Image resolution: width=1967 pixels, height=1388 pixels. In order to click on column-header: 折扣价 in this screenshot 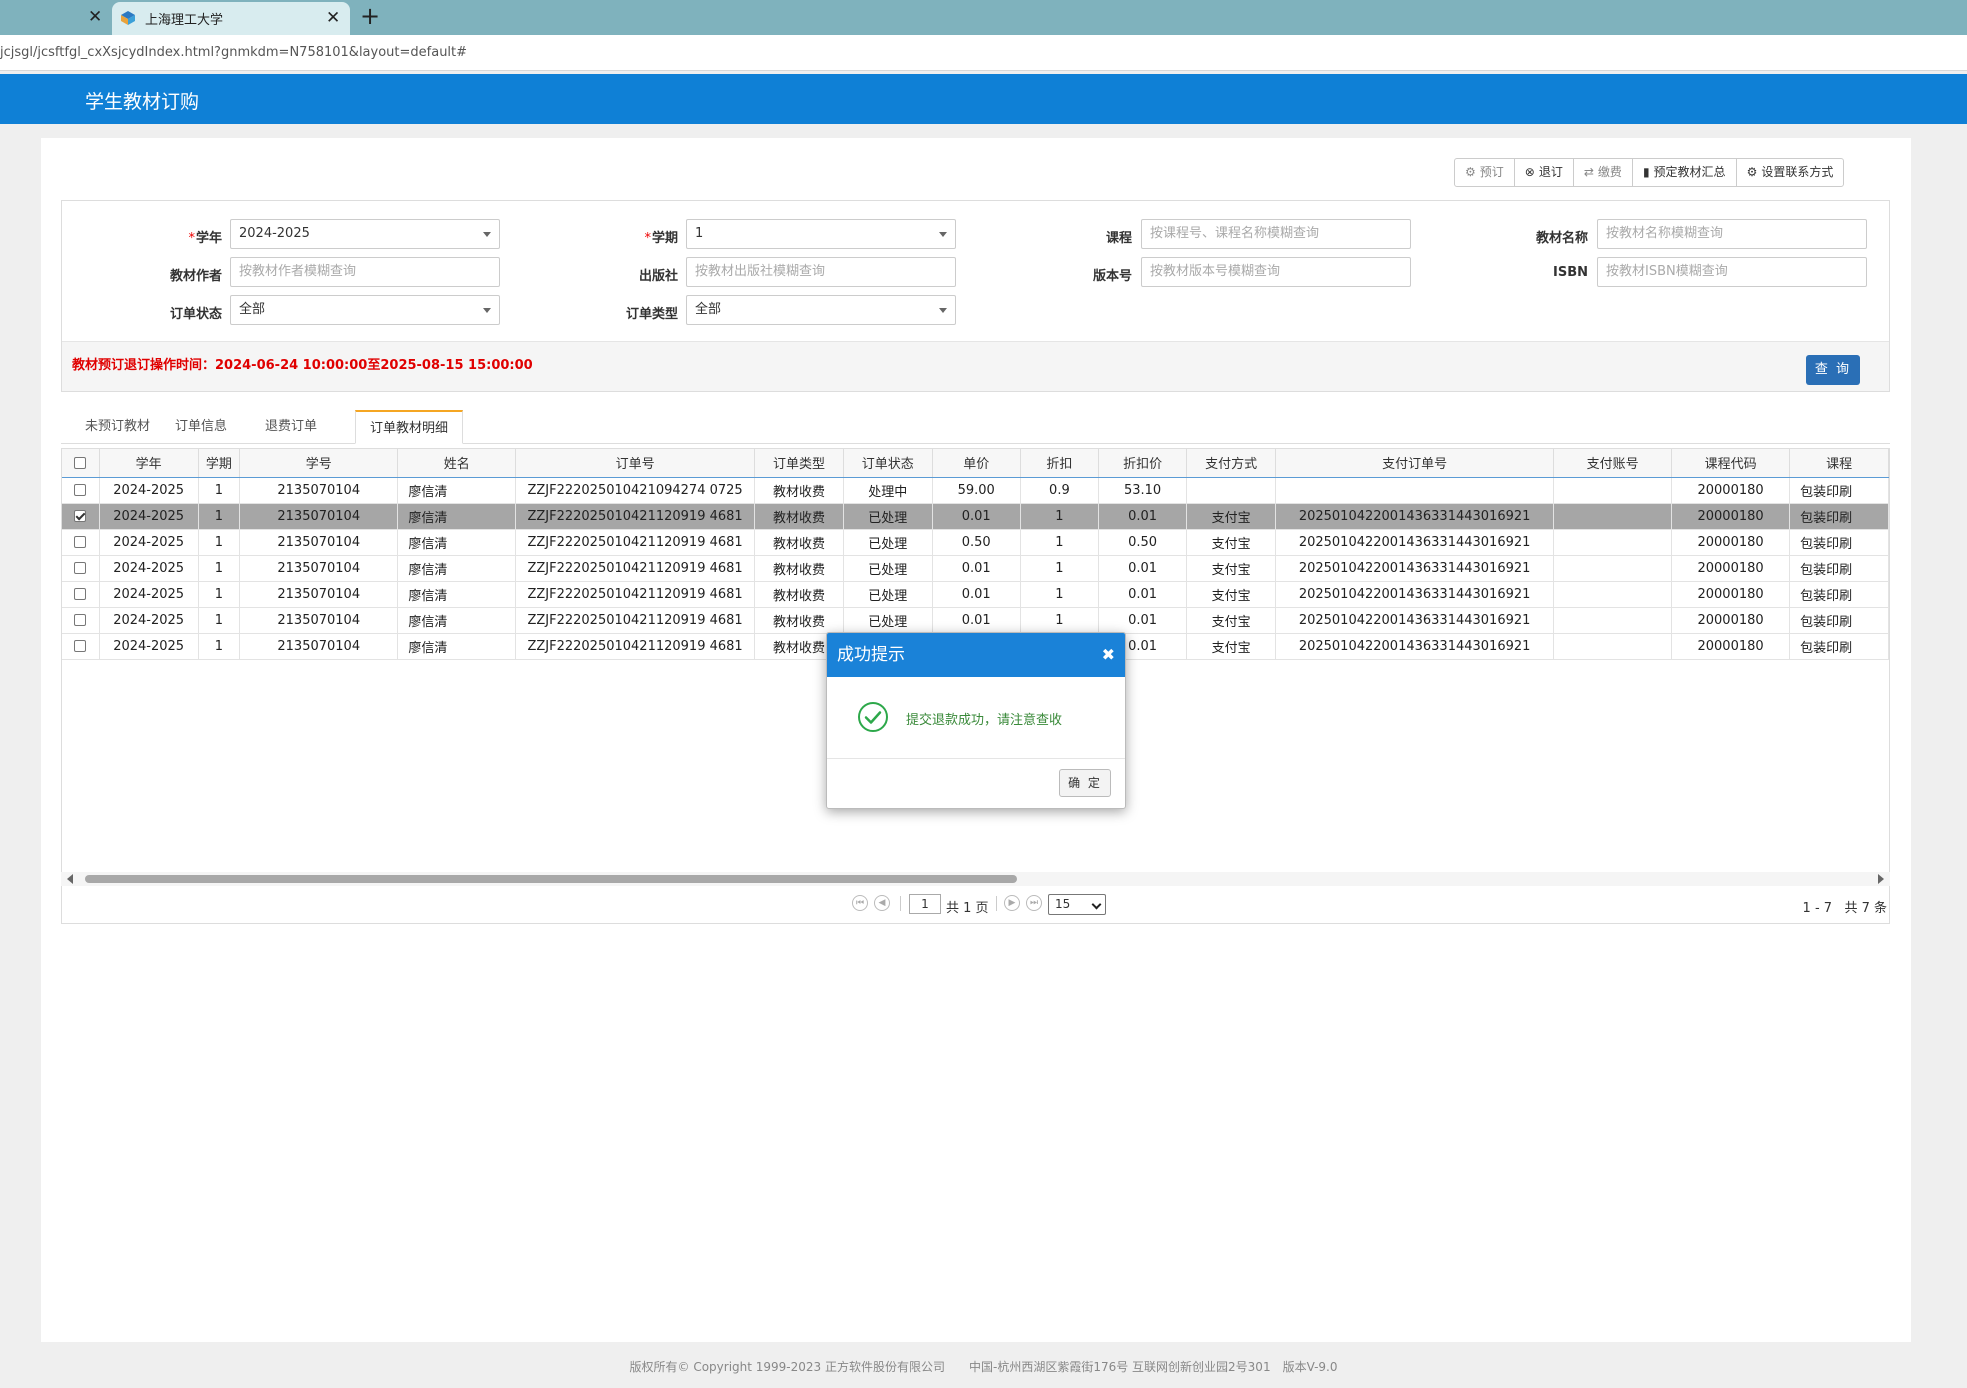, I will do `click(1143, 463)`.